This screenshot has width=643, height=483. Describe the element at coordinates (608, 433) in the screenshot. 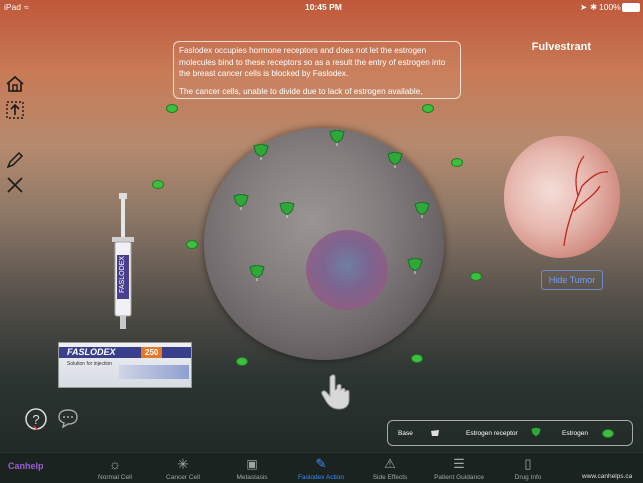

I see `estrogen-legend-icon` at that location.